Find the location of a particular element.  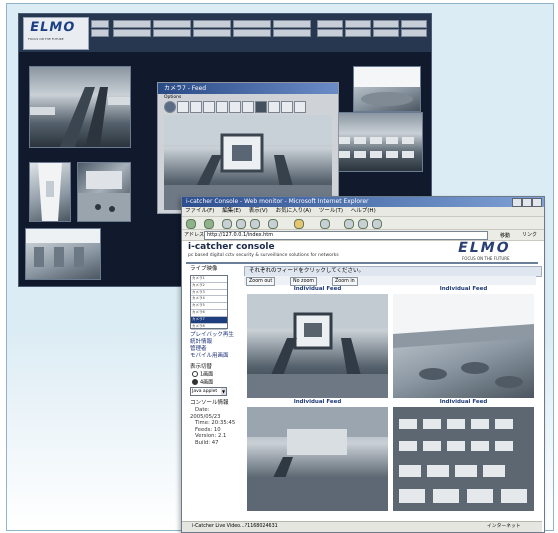

camera-list-item: カメラ1 is located at coordinates (209, 279).